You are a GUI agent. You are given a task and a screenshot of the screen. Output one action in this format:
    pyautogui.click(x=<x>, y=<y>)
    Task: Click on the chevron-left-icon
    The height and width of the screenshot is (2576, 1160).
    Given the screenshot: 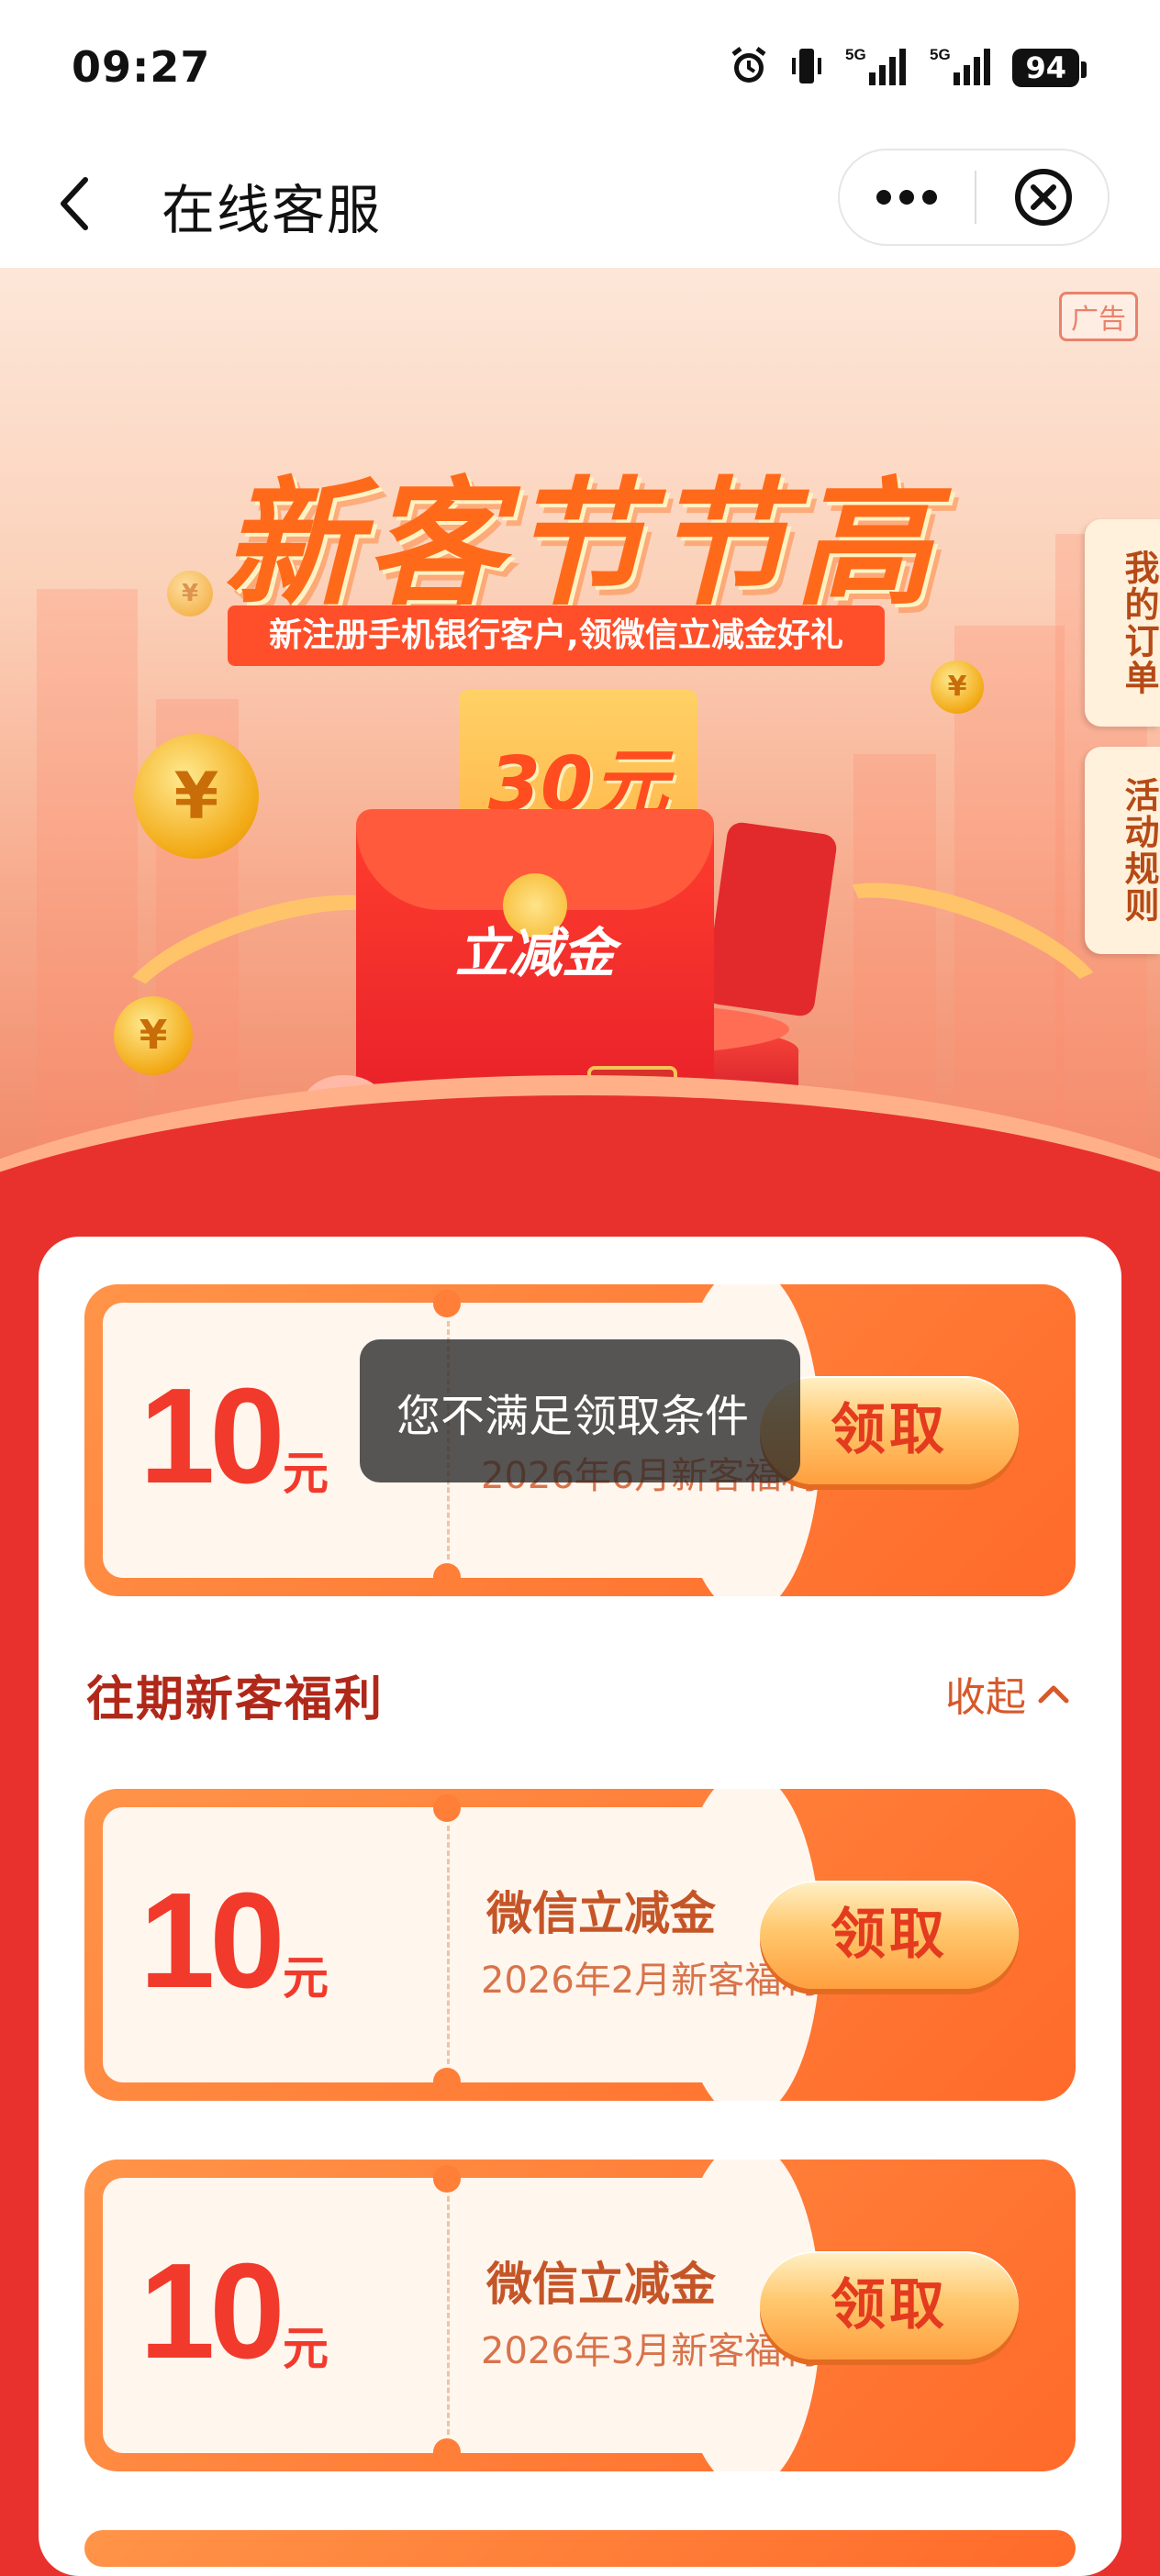 What is the action you would take?
    pyautogui.click(x=74, y=203)
    